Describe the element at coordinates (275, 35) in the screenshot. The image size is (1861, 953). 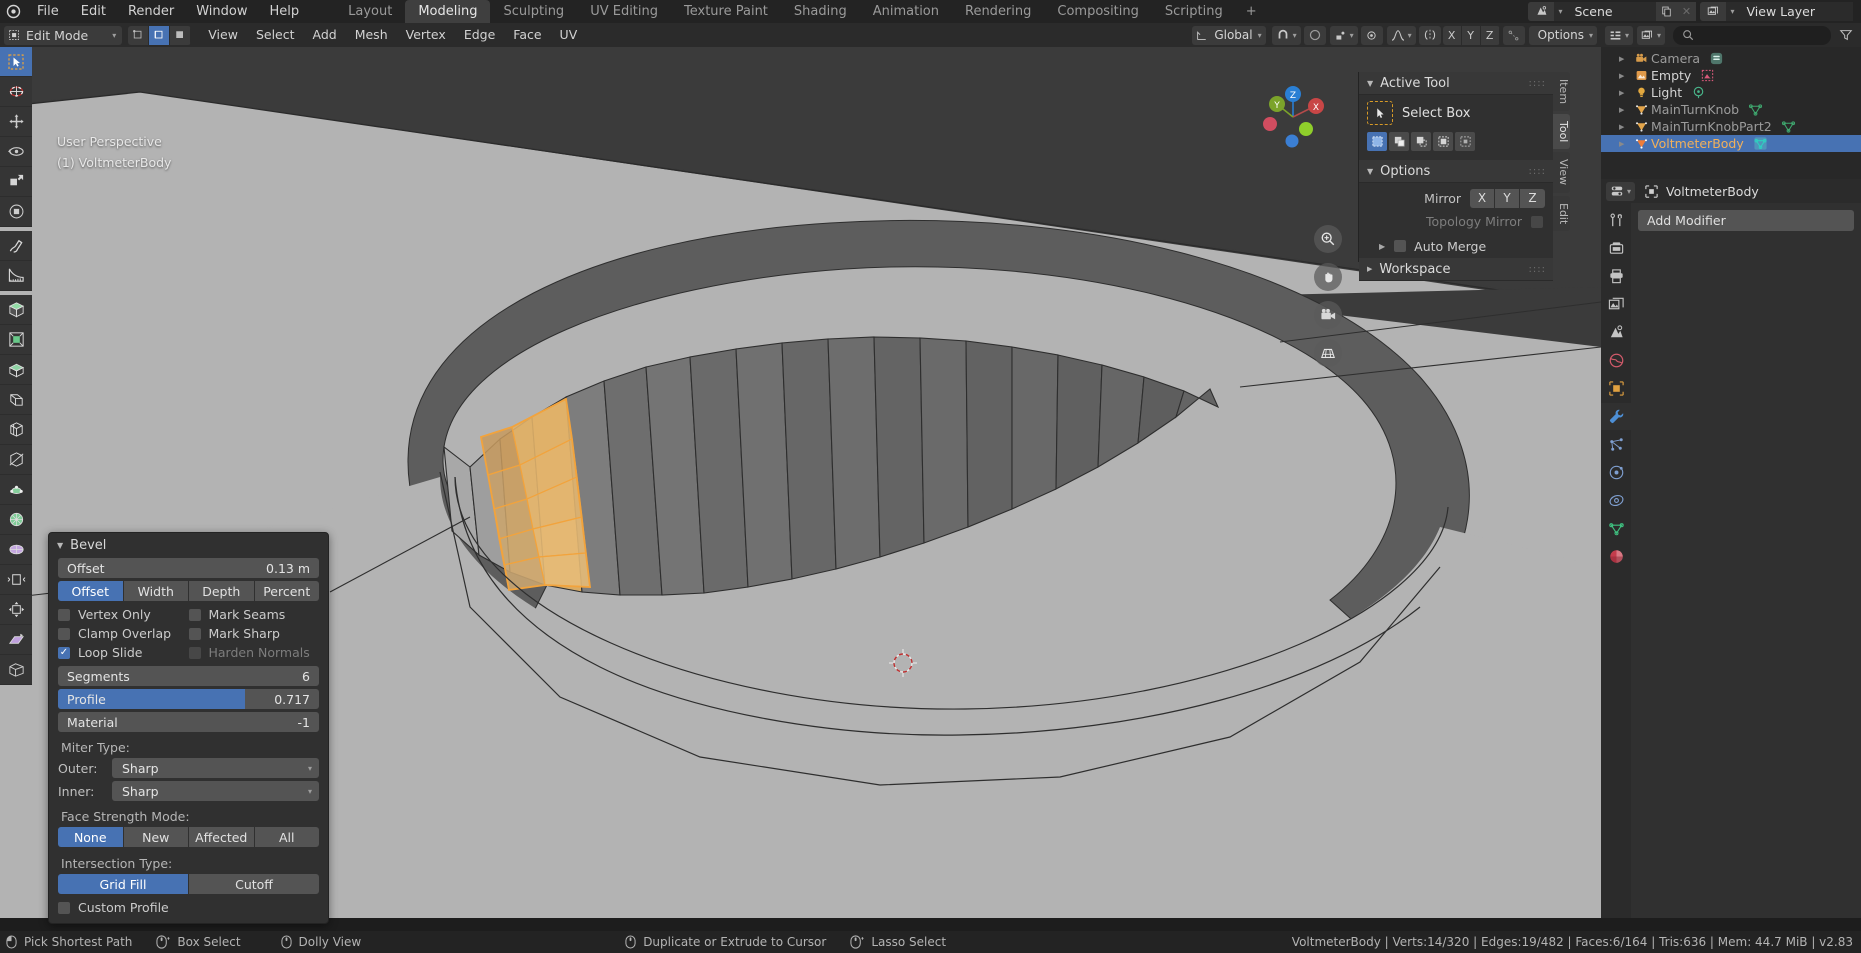
I see `viewport-menu-select: Select` at that location.